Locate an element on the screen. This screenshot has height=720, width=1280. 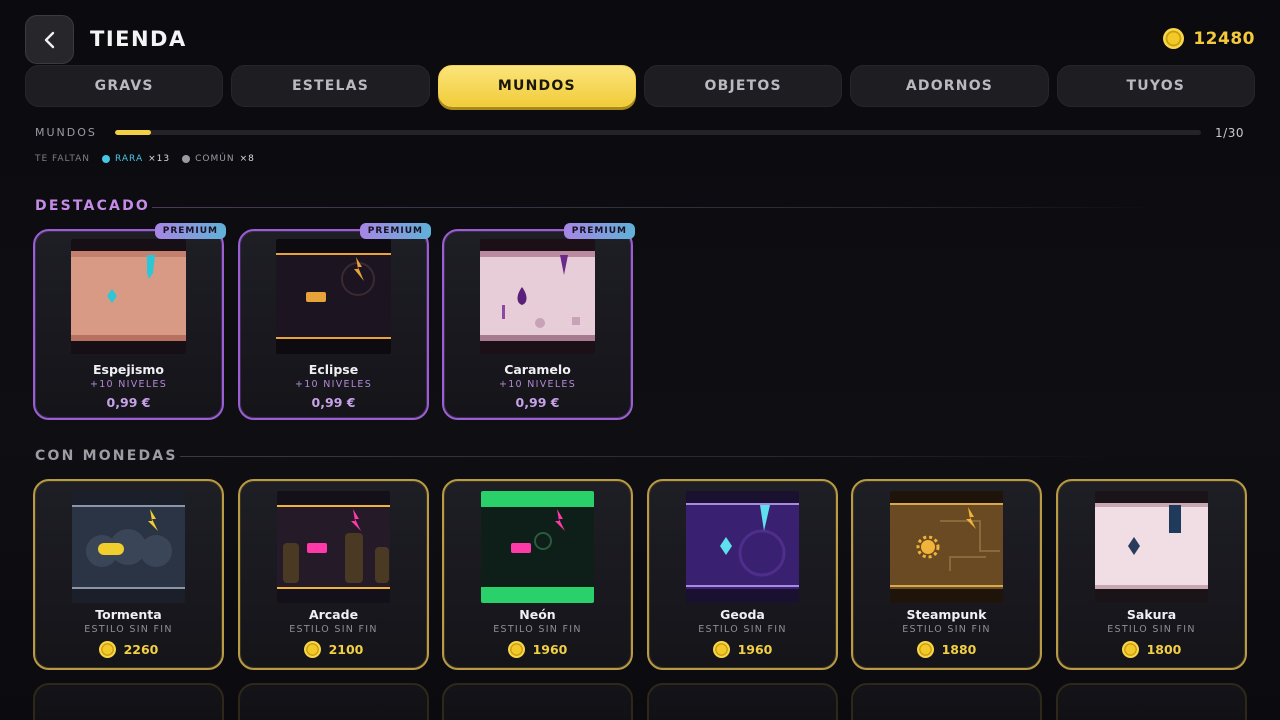
coin-section-heading: CON MONEDAS is located at coordinates (106, 456).